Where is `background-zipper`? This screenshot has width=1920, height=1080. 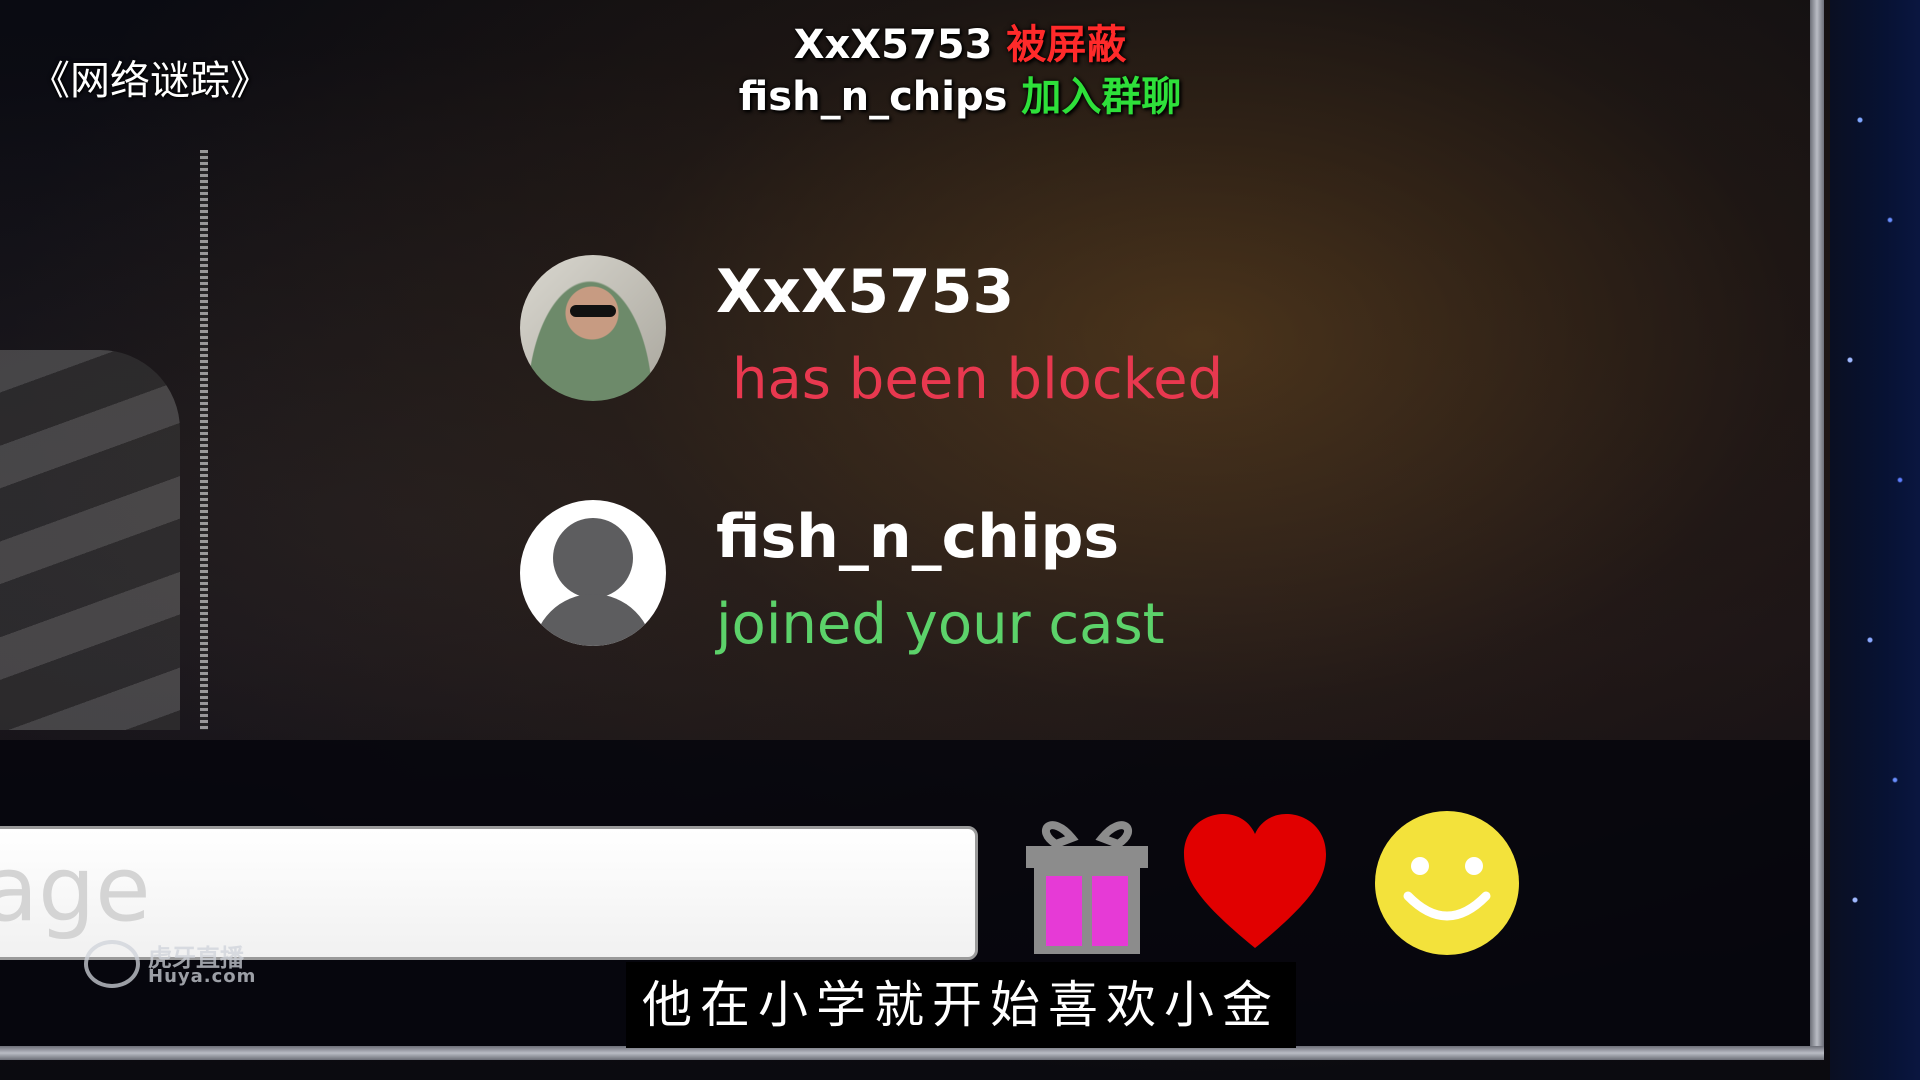 background-zipper is located at coordinates (204, 440).